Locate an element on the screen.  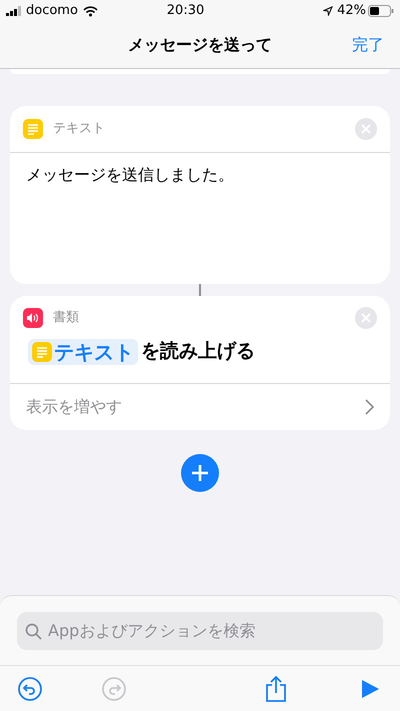
add-action-button is located at coordinates (200, 473).